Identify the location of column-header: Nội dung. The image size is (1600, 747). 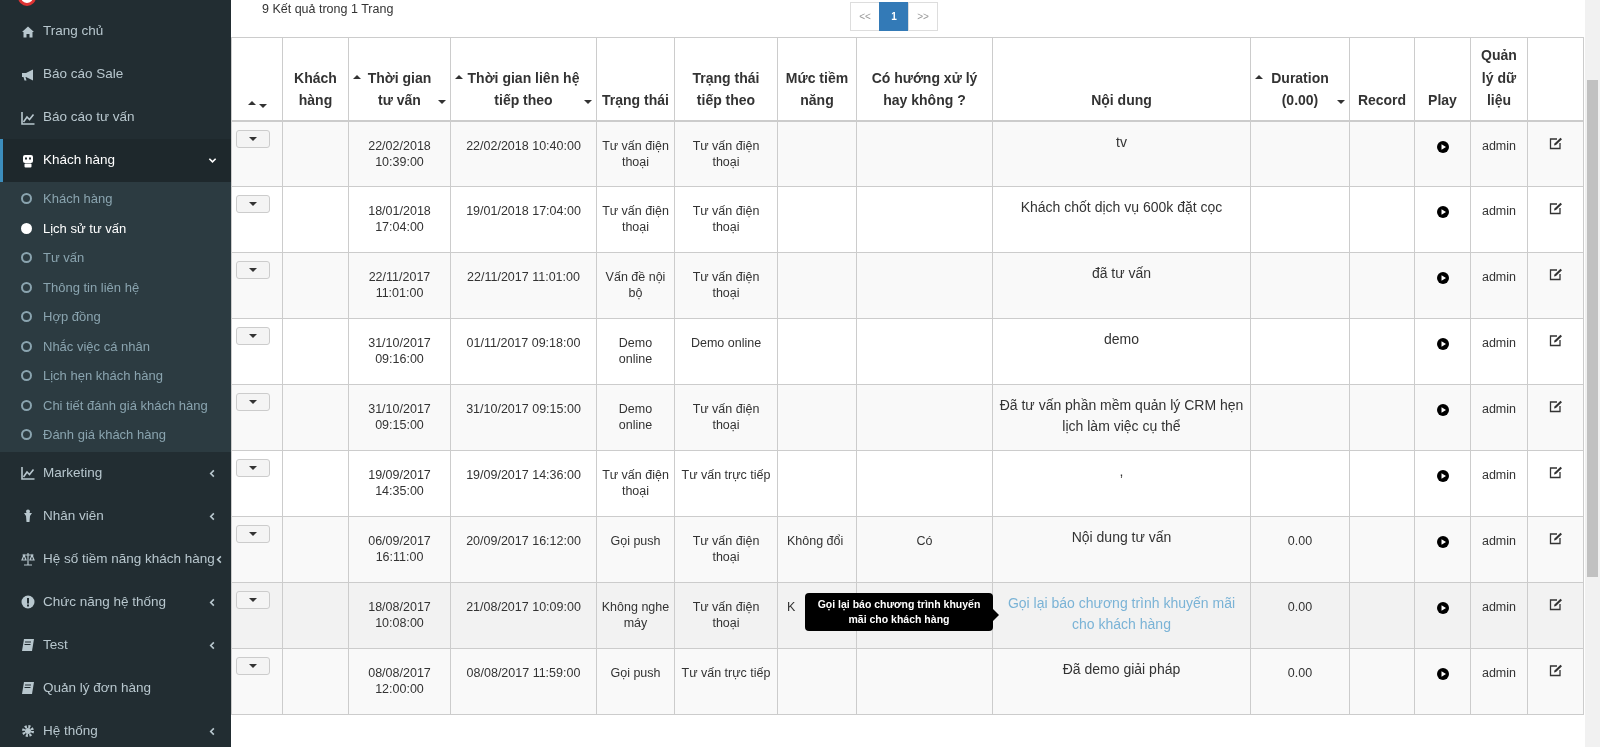
(1121, 100).